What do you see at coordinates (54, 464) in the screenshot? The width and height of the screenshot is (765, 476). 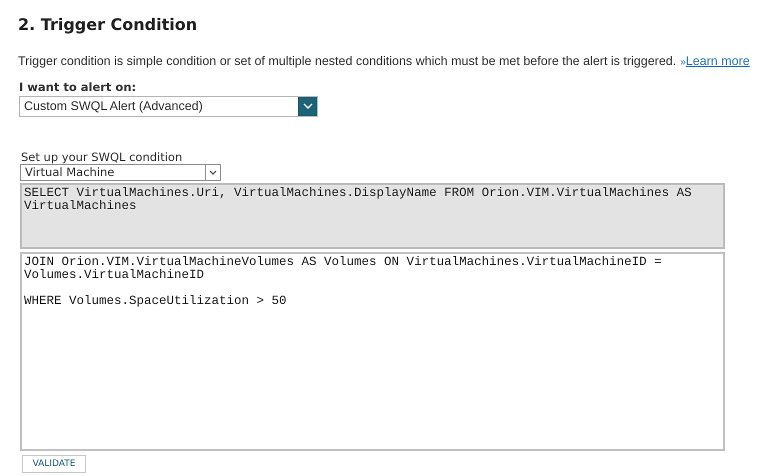 I see `validate-button: VALIDATE` at bounding box center [54, 464].